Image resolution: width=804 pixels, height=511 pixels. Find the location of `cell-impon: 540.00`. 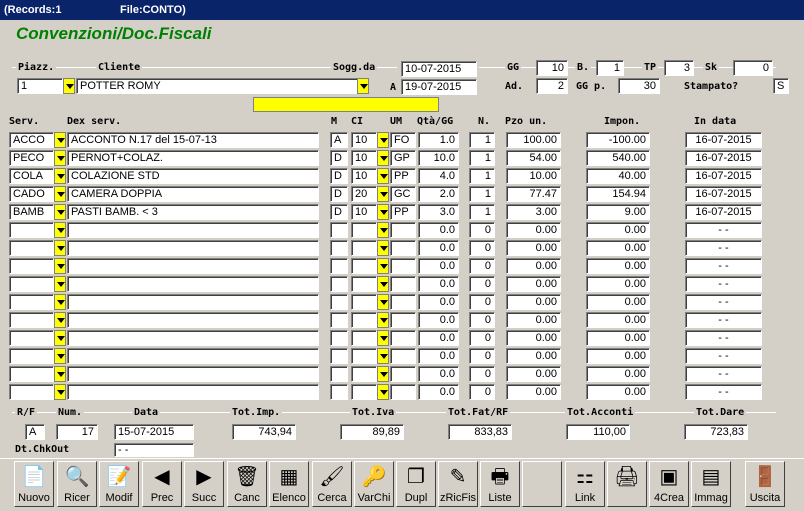

cell-impon: 540.00 is located at coordinates (618, 158).